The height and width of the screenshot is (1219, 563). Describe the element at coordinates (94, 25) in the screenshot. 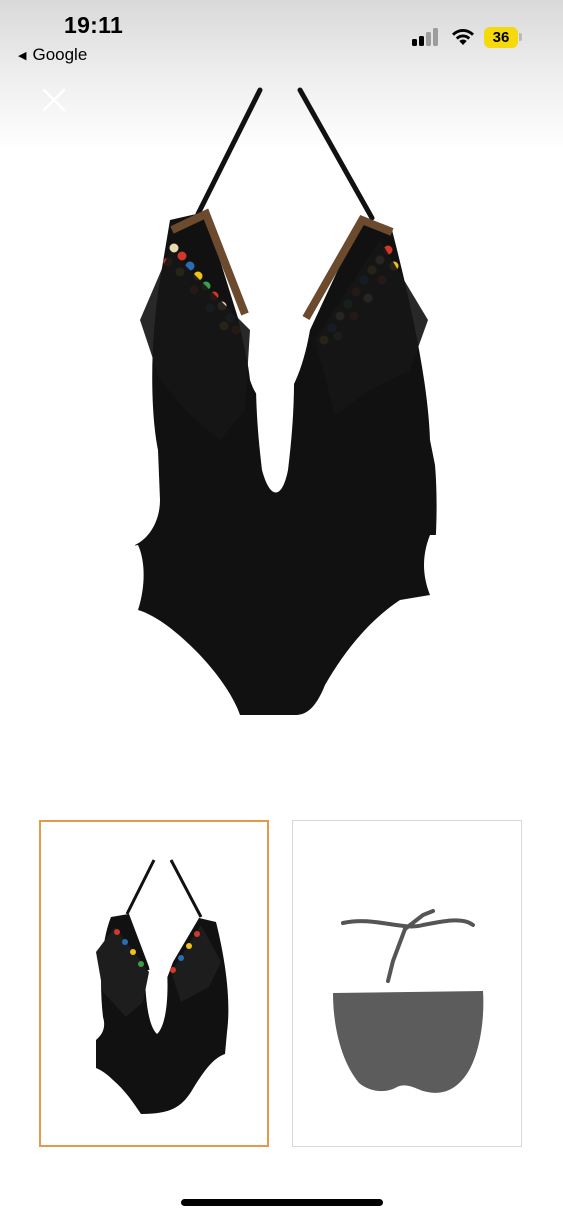

I see `status-time: 19:11` at that location.